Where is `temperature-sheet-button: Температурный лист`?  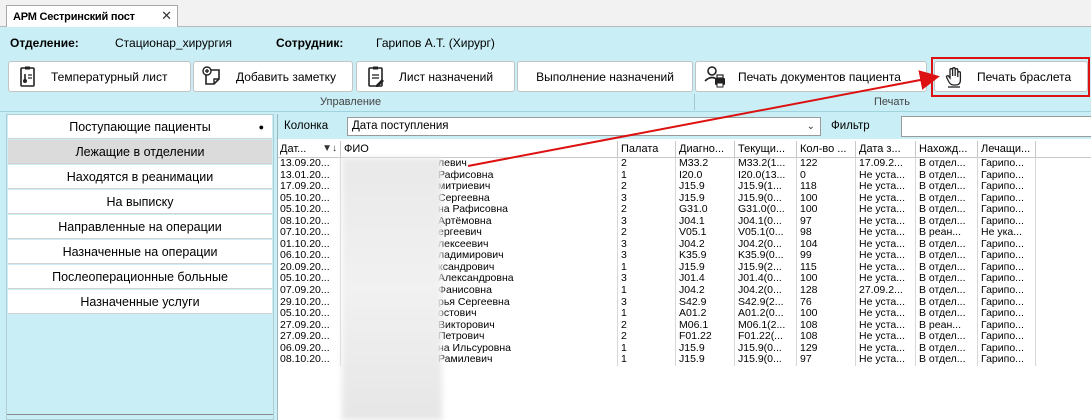
temperature-sheet-button: Температурный лист is located at coordinates (99, 76).